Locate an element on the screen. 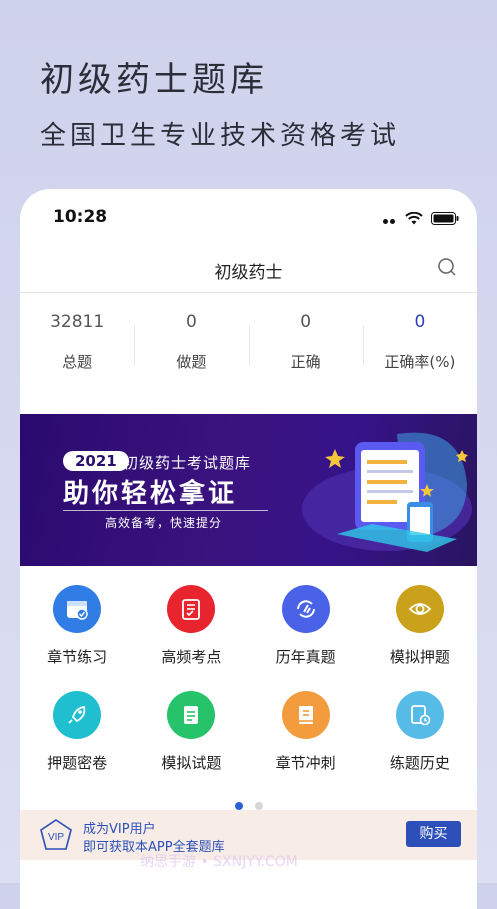 This screenshot has height=909, width=497. calendar-check-icon is located at coordinates (77, 609).